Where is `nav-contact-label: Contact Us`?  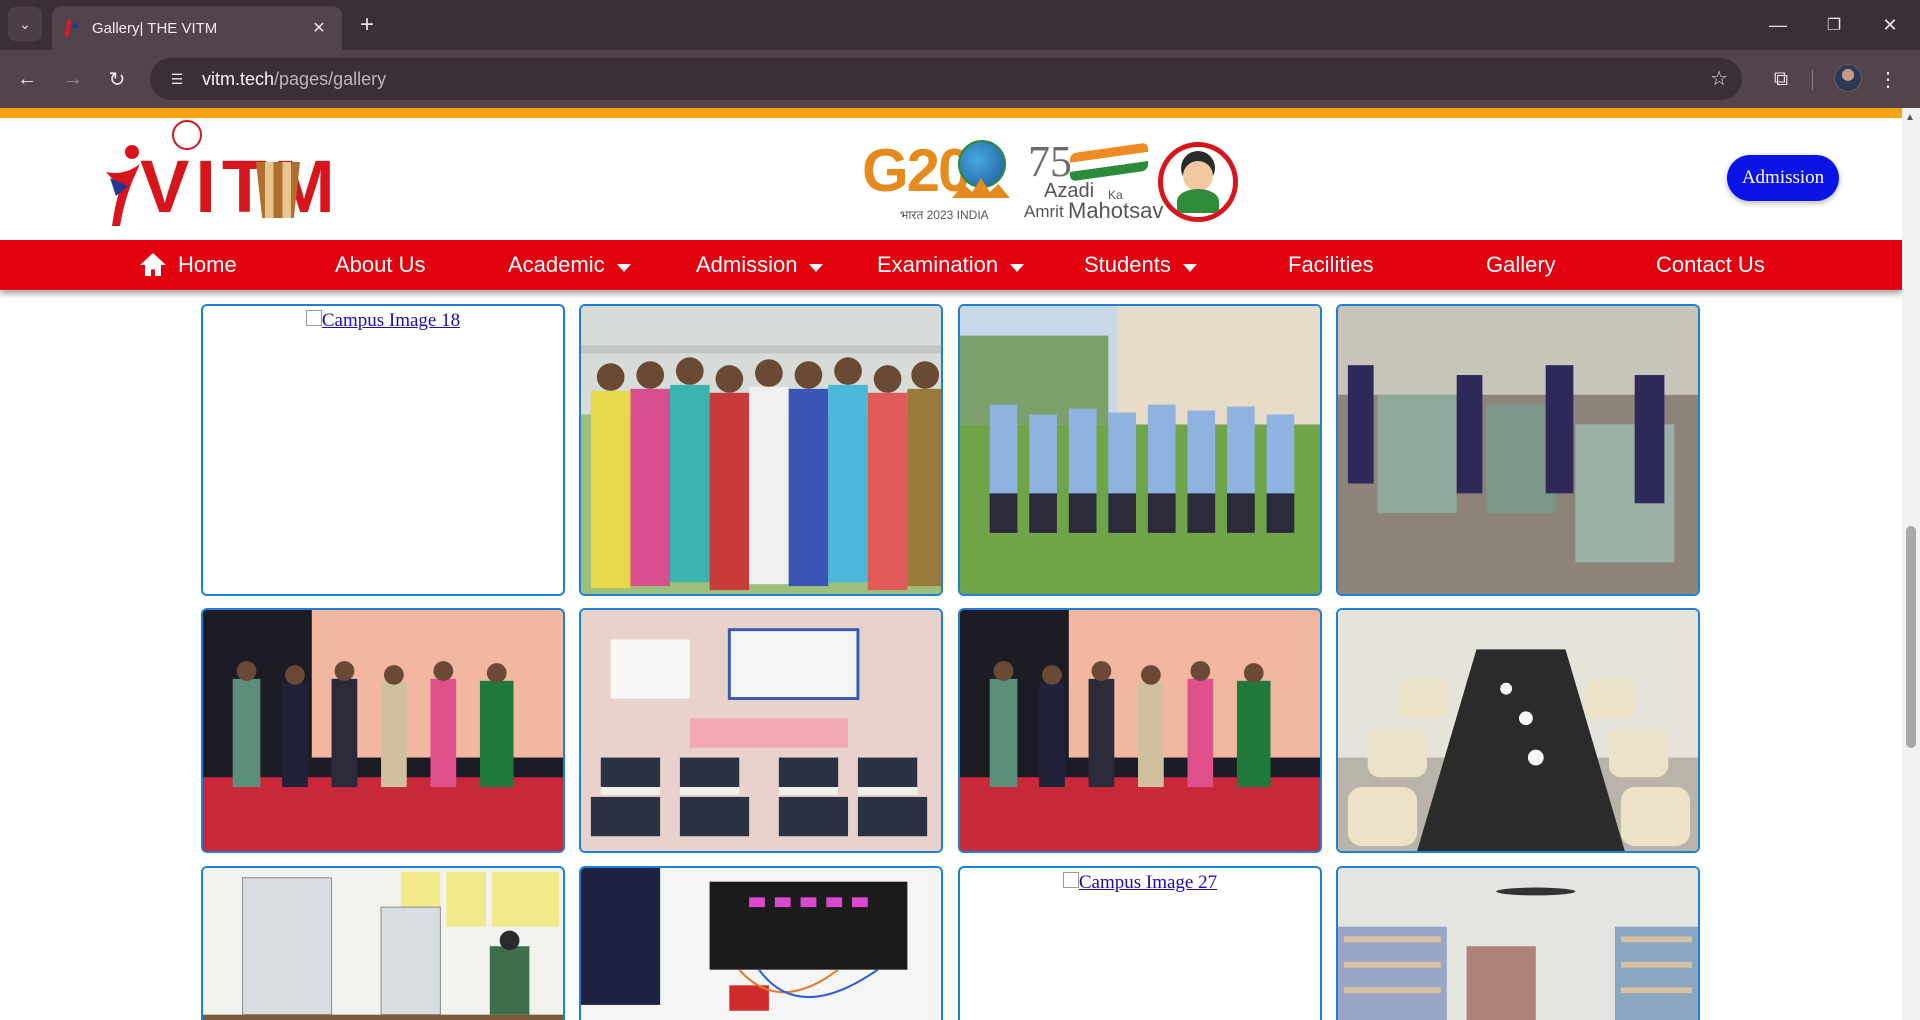 nav-contact-label: Contact Us is located at coordinates (1710, 264).